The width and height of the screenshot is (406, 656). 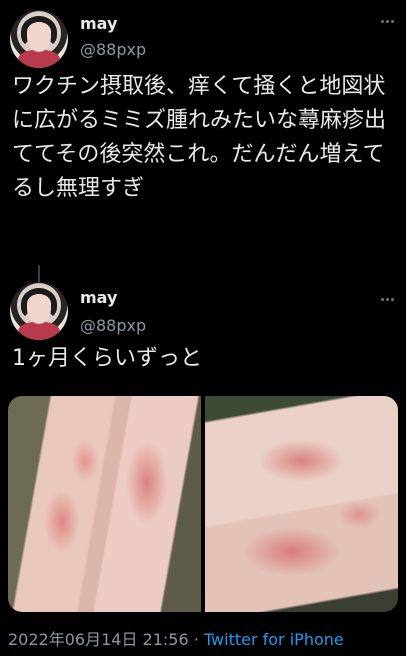 What do you see at coordinates (98, 639) in the screenshot?
I see `timestamp: 2022年06月14日 21:56` at bounding box center [98, 639].